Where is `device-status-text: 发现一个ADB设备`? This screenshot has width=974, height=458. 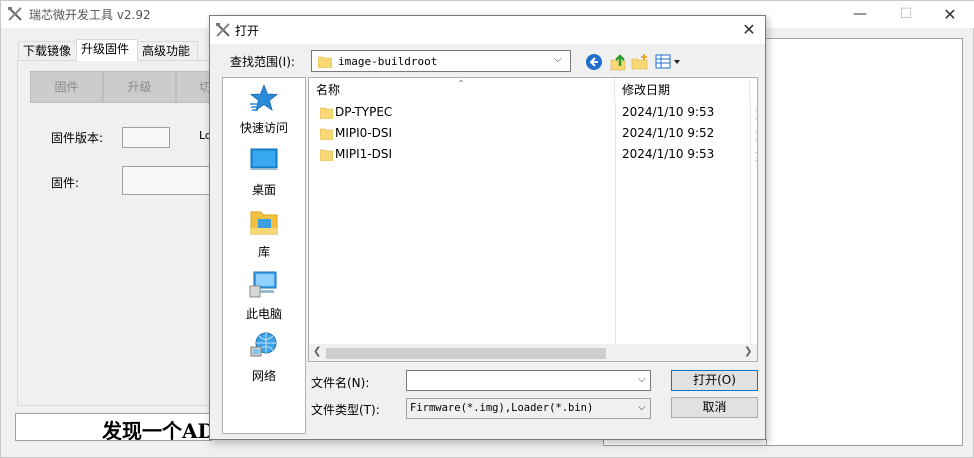 device-status-text: 发现一个ADB设备 is located at coordinates (157, 430).